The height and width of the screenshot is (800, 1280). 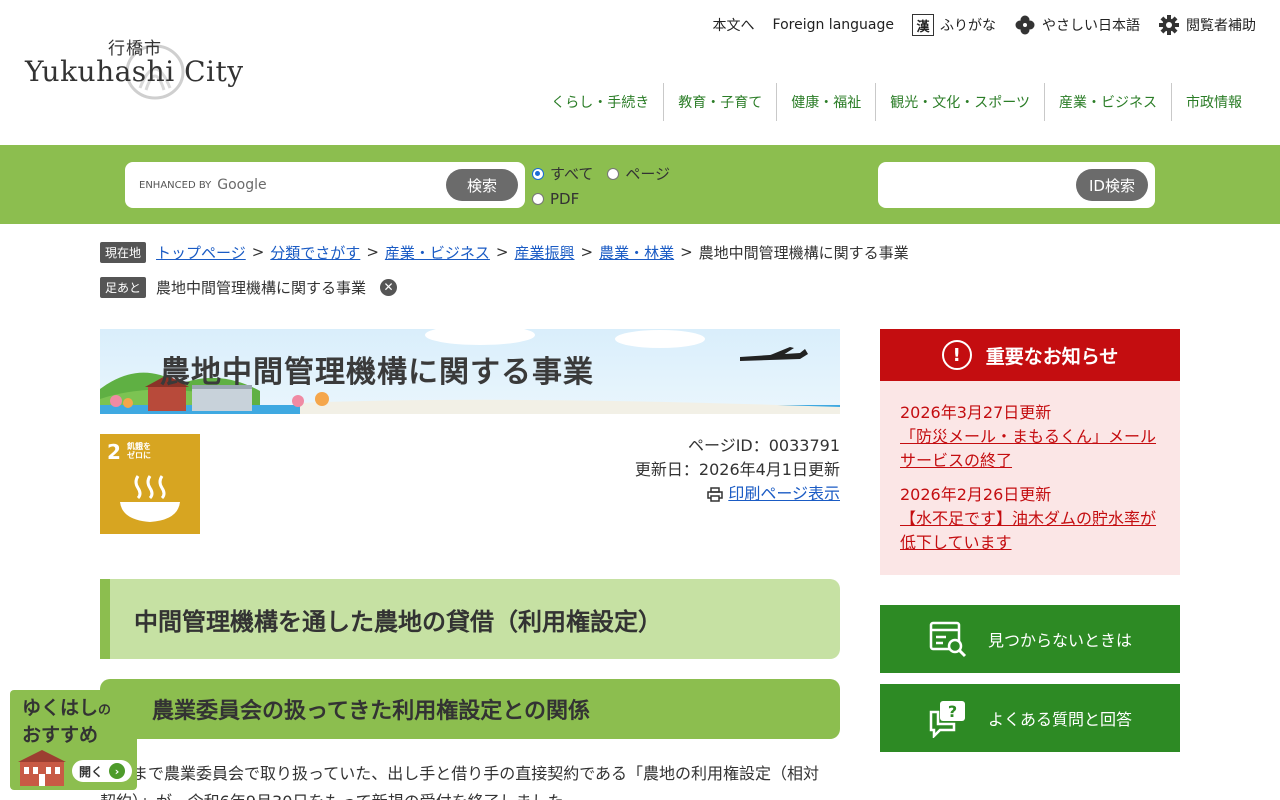 I want to click on clover-icon, so click(x=1025, y=25).